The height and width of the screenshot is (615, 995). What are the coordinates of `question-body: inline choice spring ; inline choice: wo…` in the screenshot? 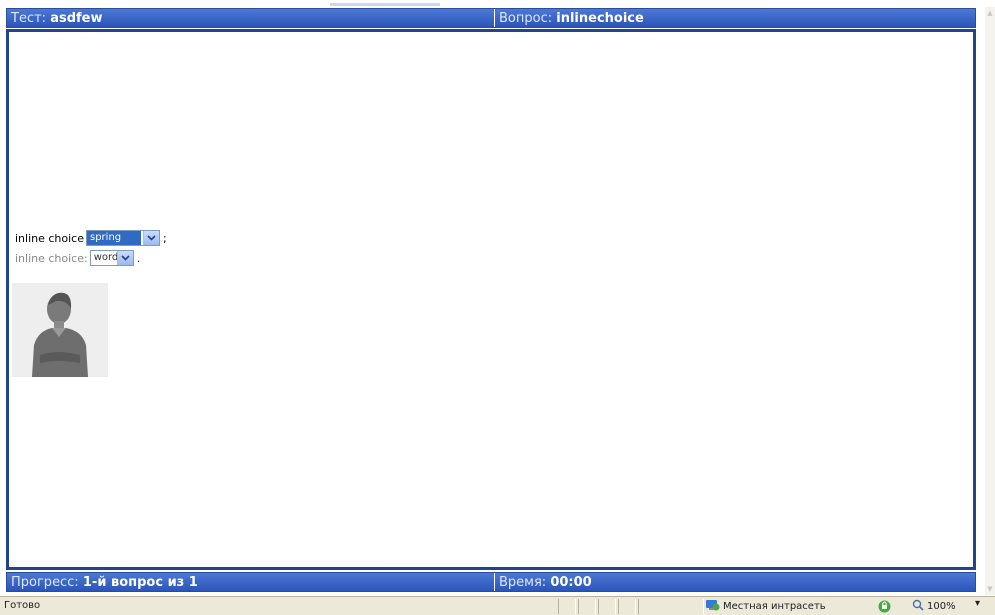 It's located at (91, 248).